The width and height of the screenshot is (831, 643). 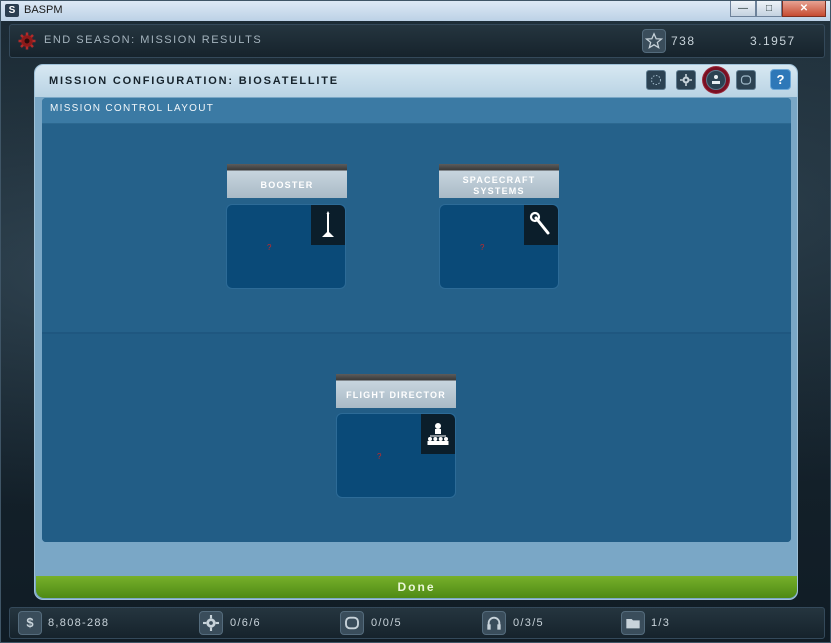 I want to click on booster-empty-mark: ?, so click(x=269, y=247).